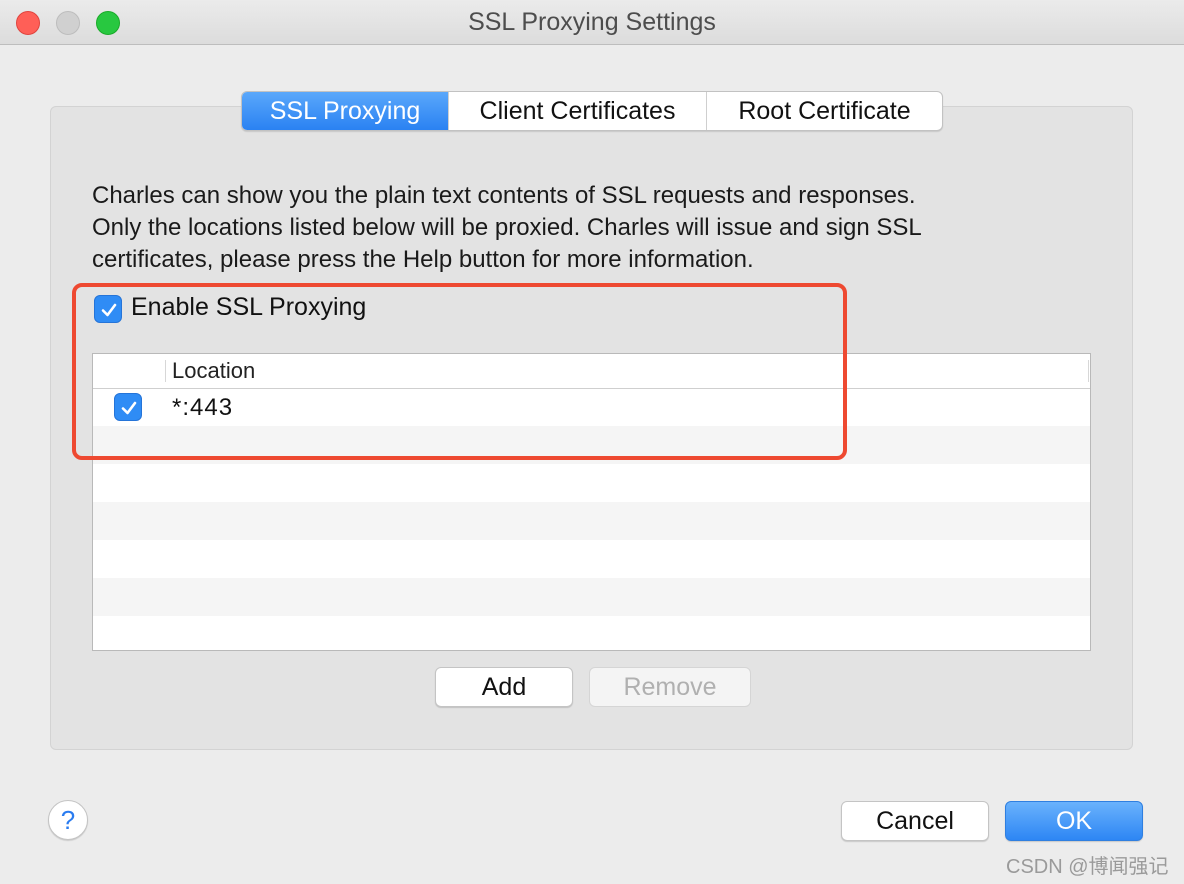  Describe the element at coordinates (68, 820) in the screenshot. I see `help-button: ?` at that location.